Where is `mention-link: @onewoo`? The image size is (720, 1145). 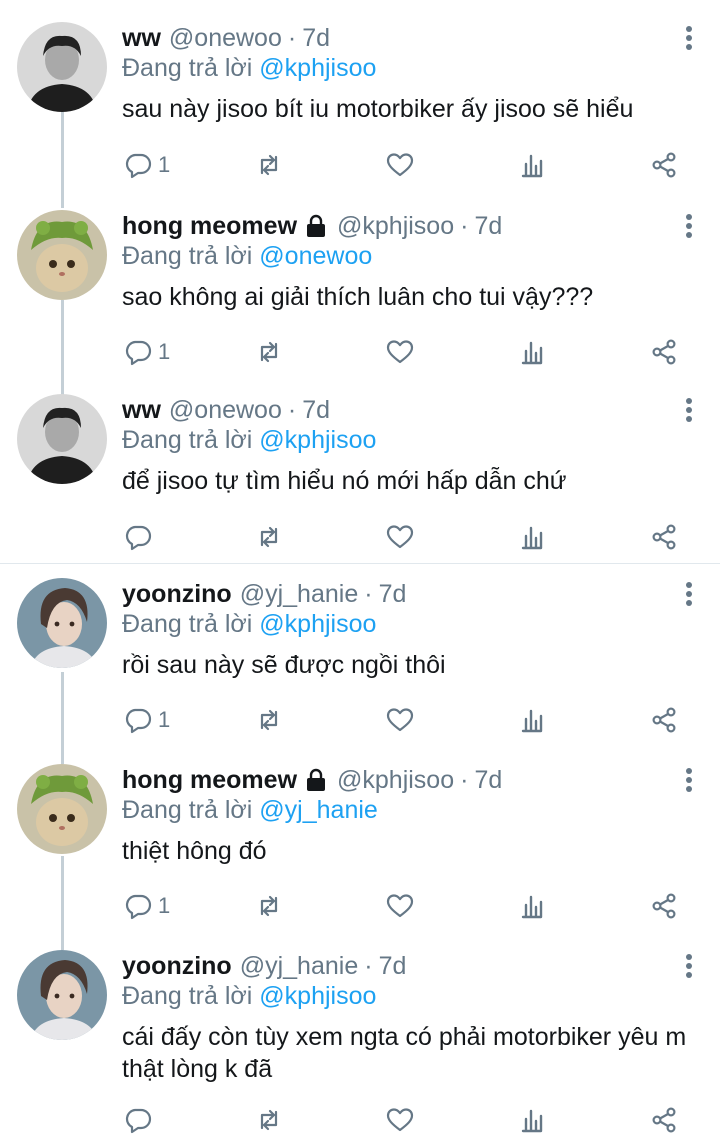 mention-link: @onewoo is located at coordinates (315, 256).